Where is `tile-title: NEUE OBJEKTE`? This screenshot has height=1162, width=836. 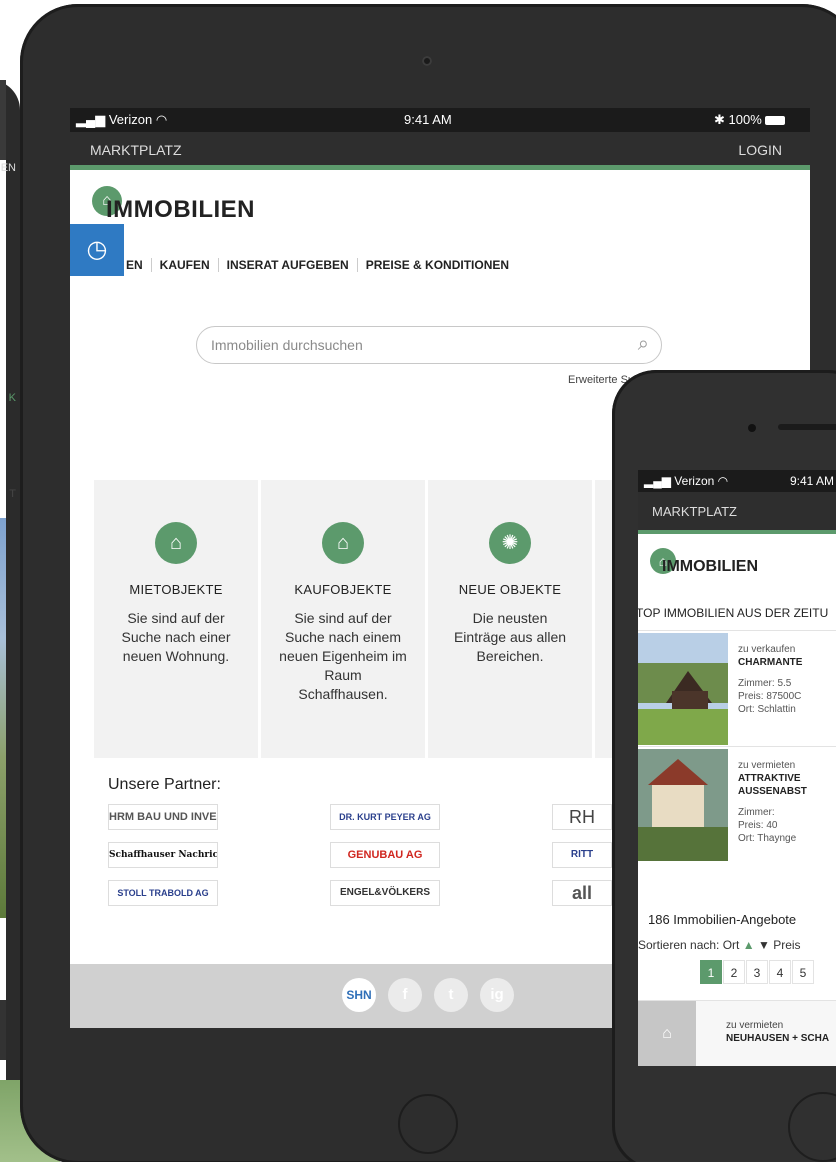 tile-title: NEUE OBJEKTE is located at coordinates (510, 589).